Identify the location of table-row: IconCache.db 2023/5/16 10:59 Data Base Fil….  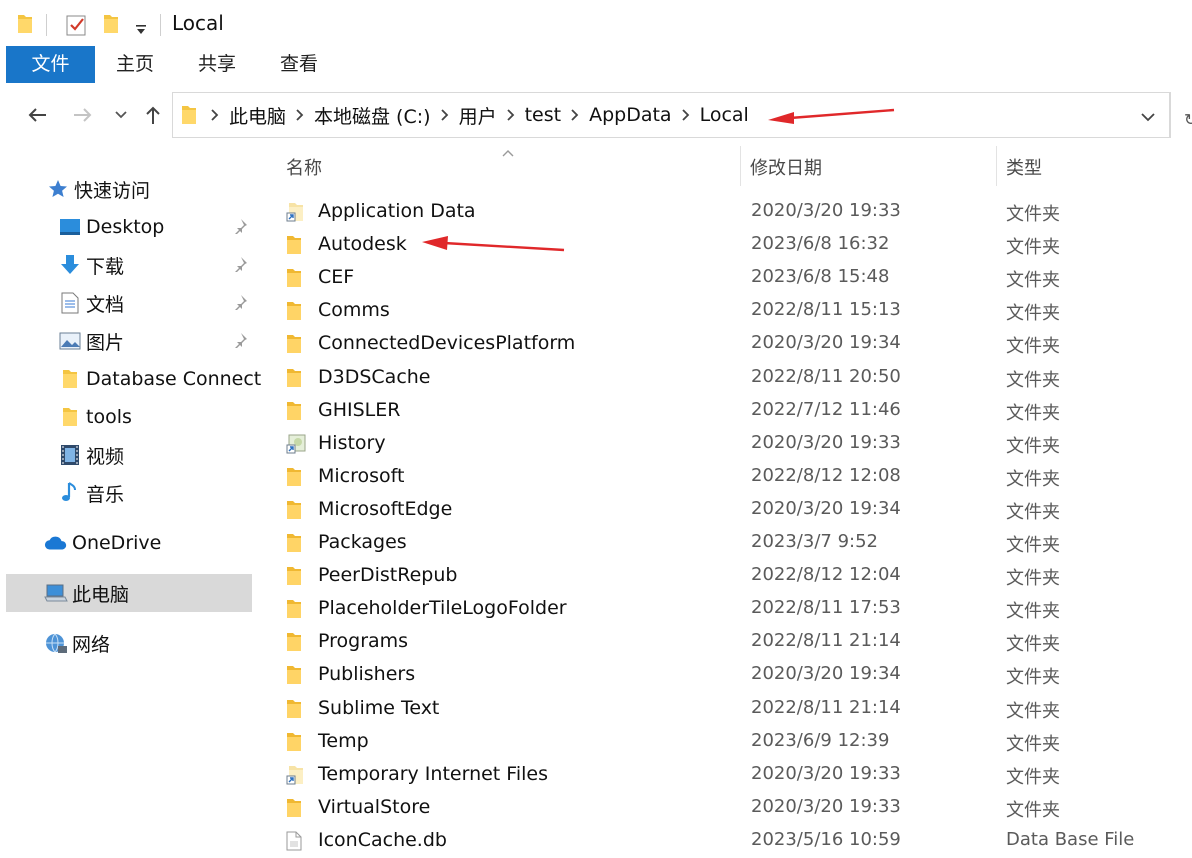
(730, 841).